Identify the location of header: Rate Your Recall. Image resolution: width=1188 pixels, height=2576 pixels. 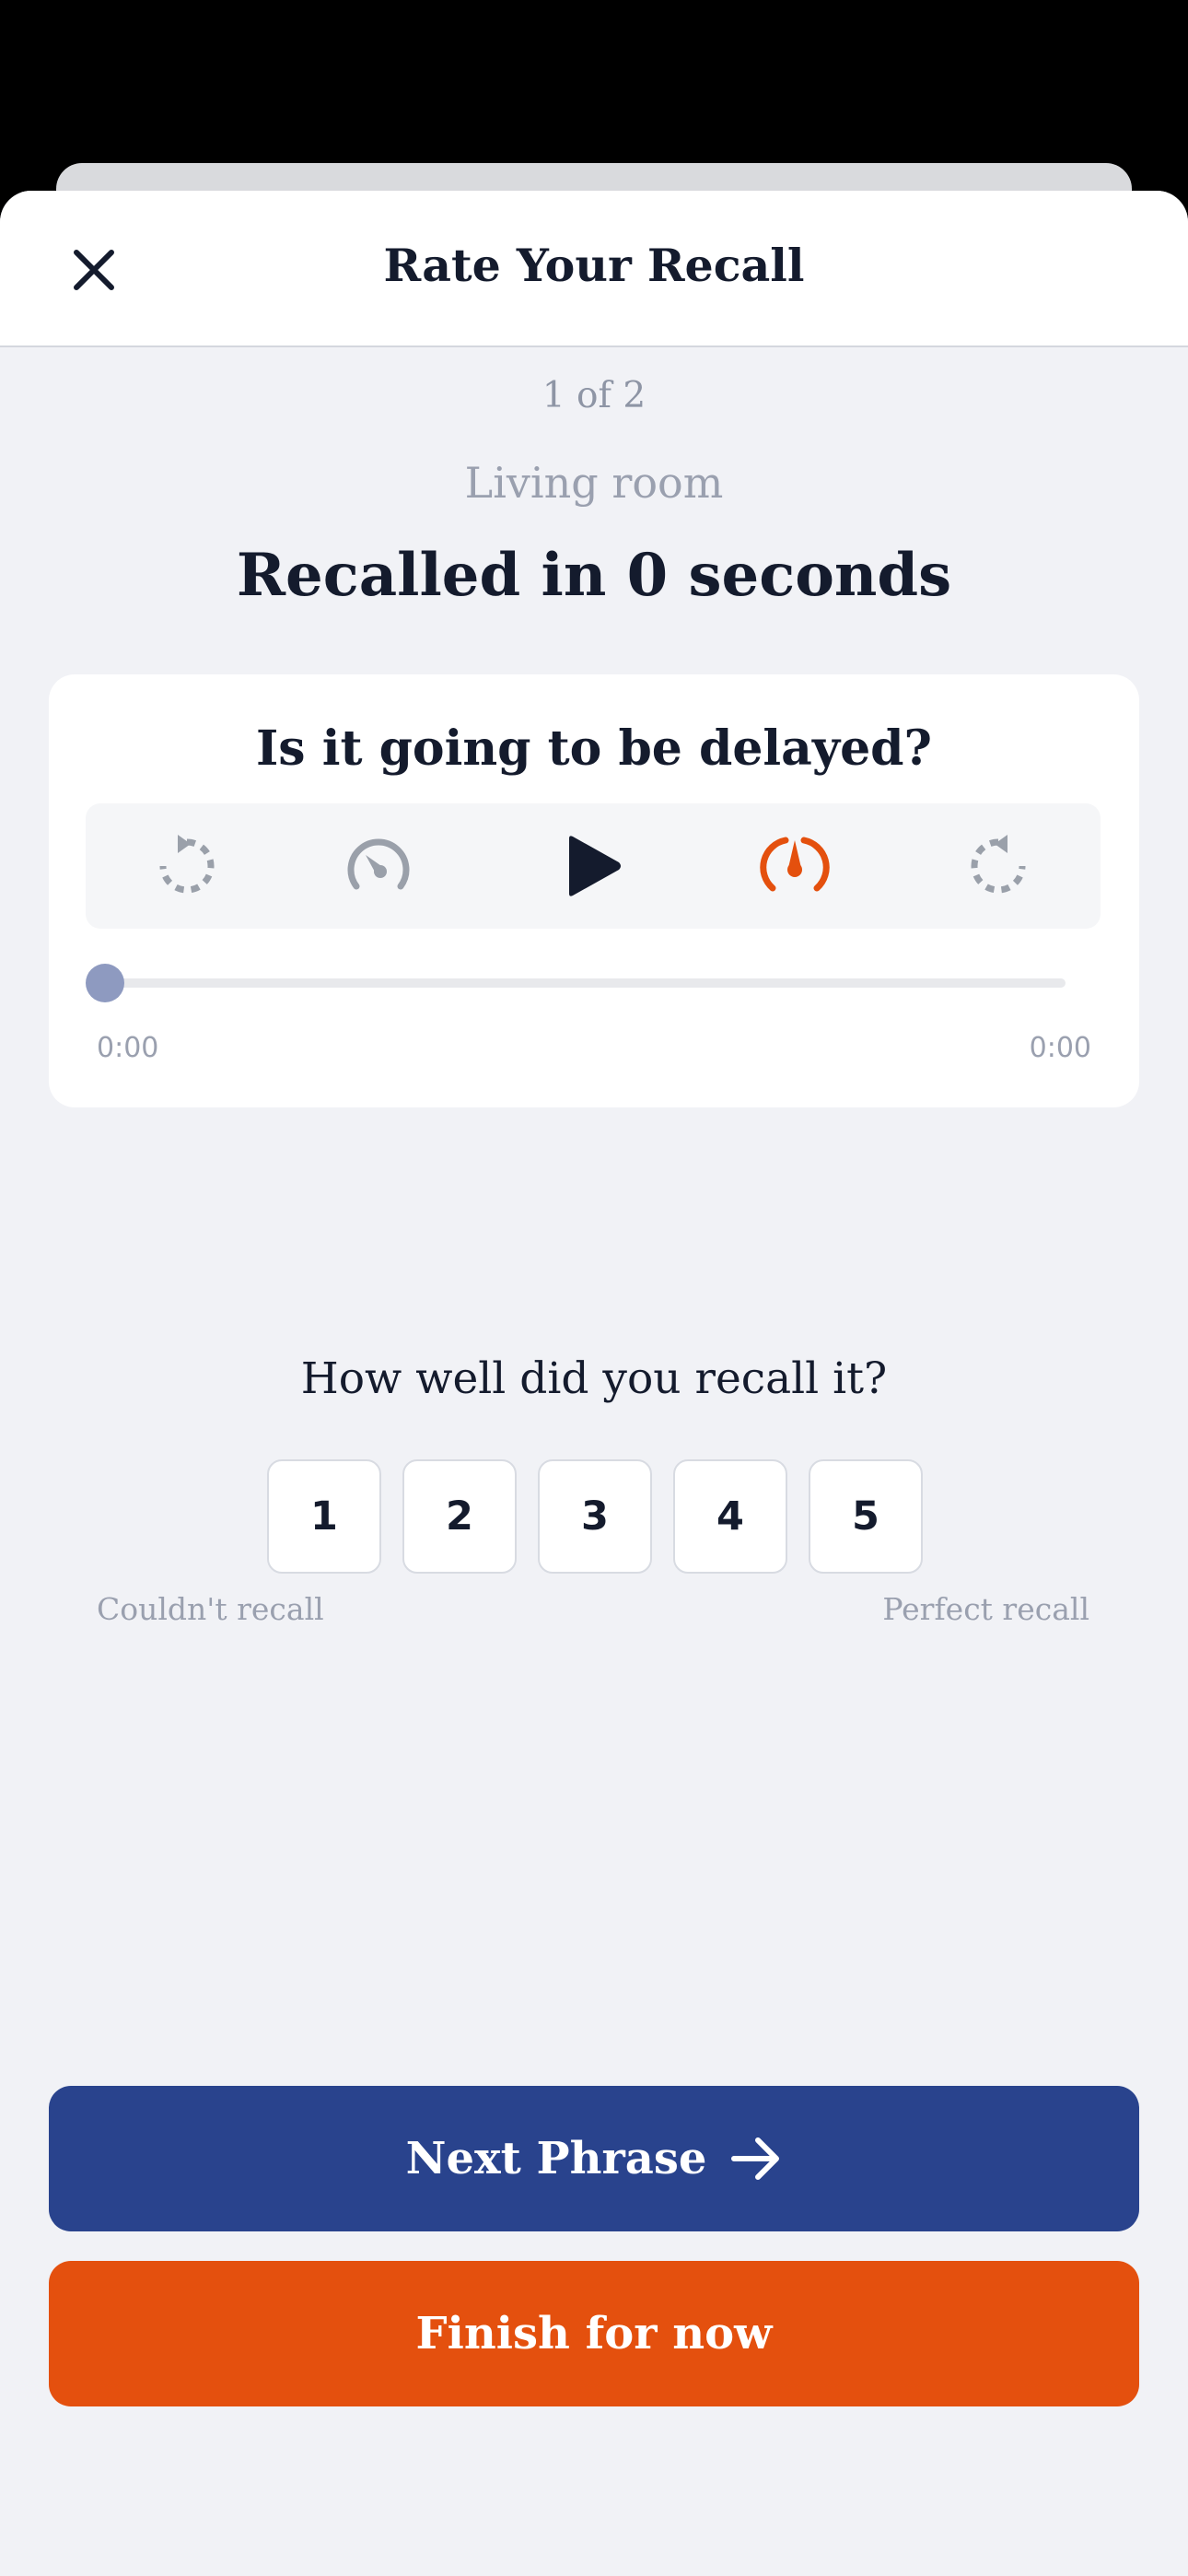
(594, 269).